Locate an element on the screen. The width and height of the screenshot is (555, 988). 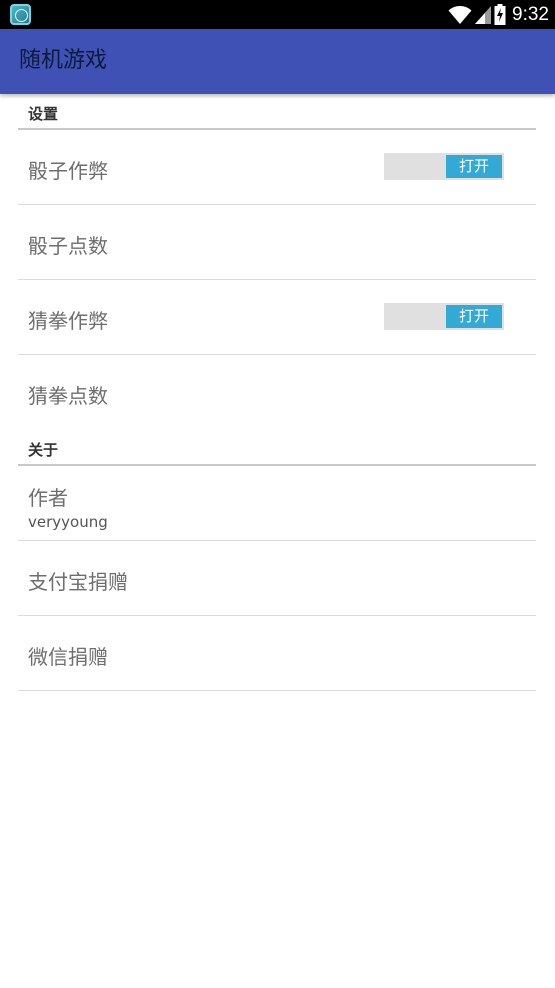
pref-rps-cheat: 猜拳作弊 打开 is located at coordinates (277, 317).